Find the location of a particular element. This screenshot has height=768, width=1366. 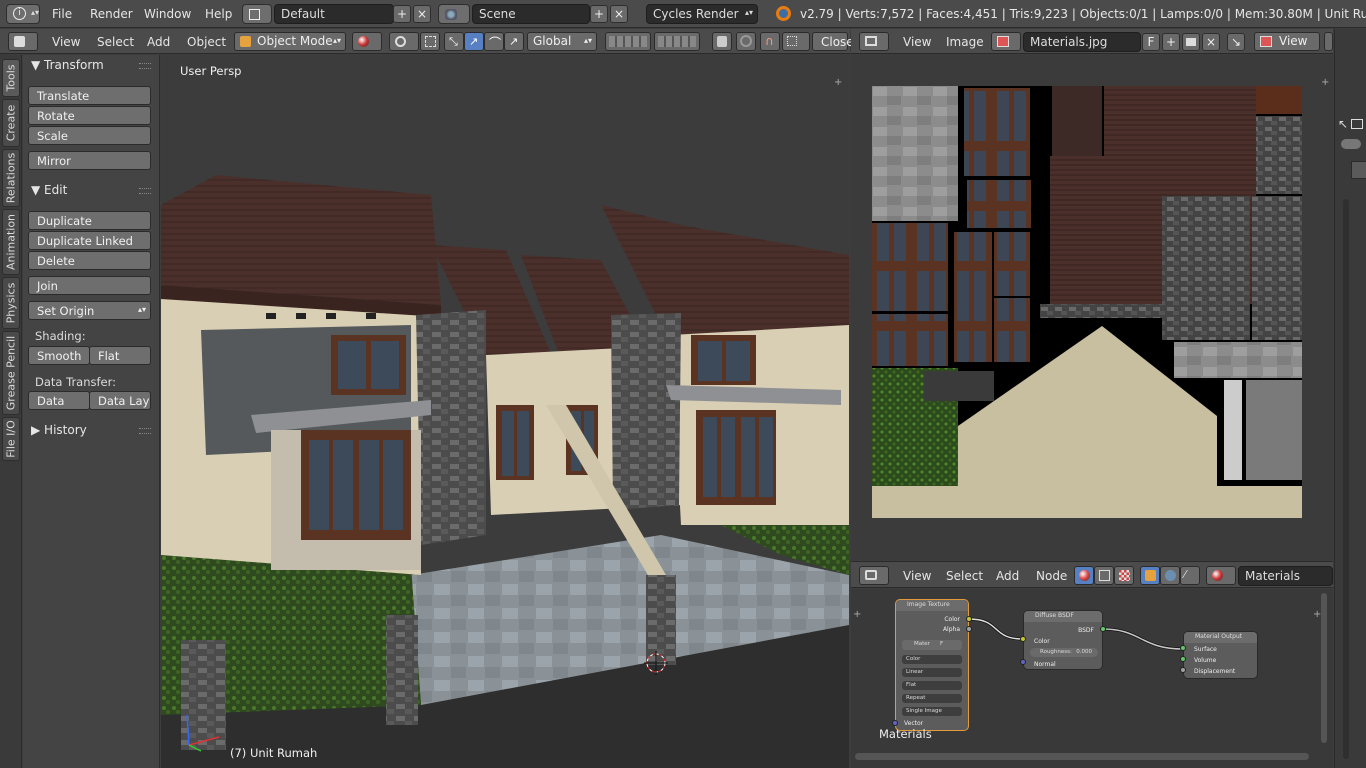

snap-element-select is located at coordinates (796, 41).